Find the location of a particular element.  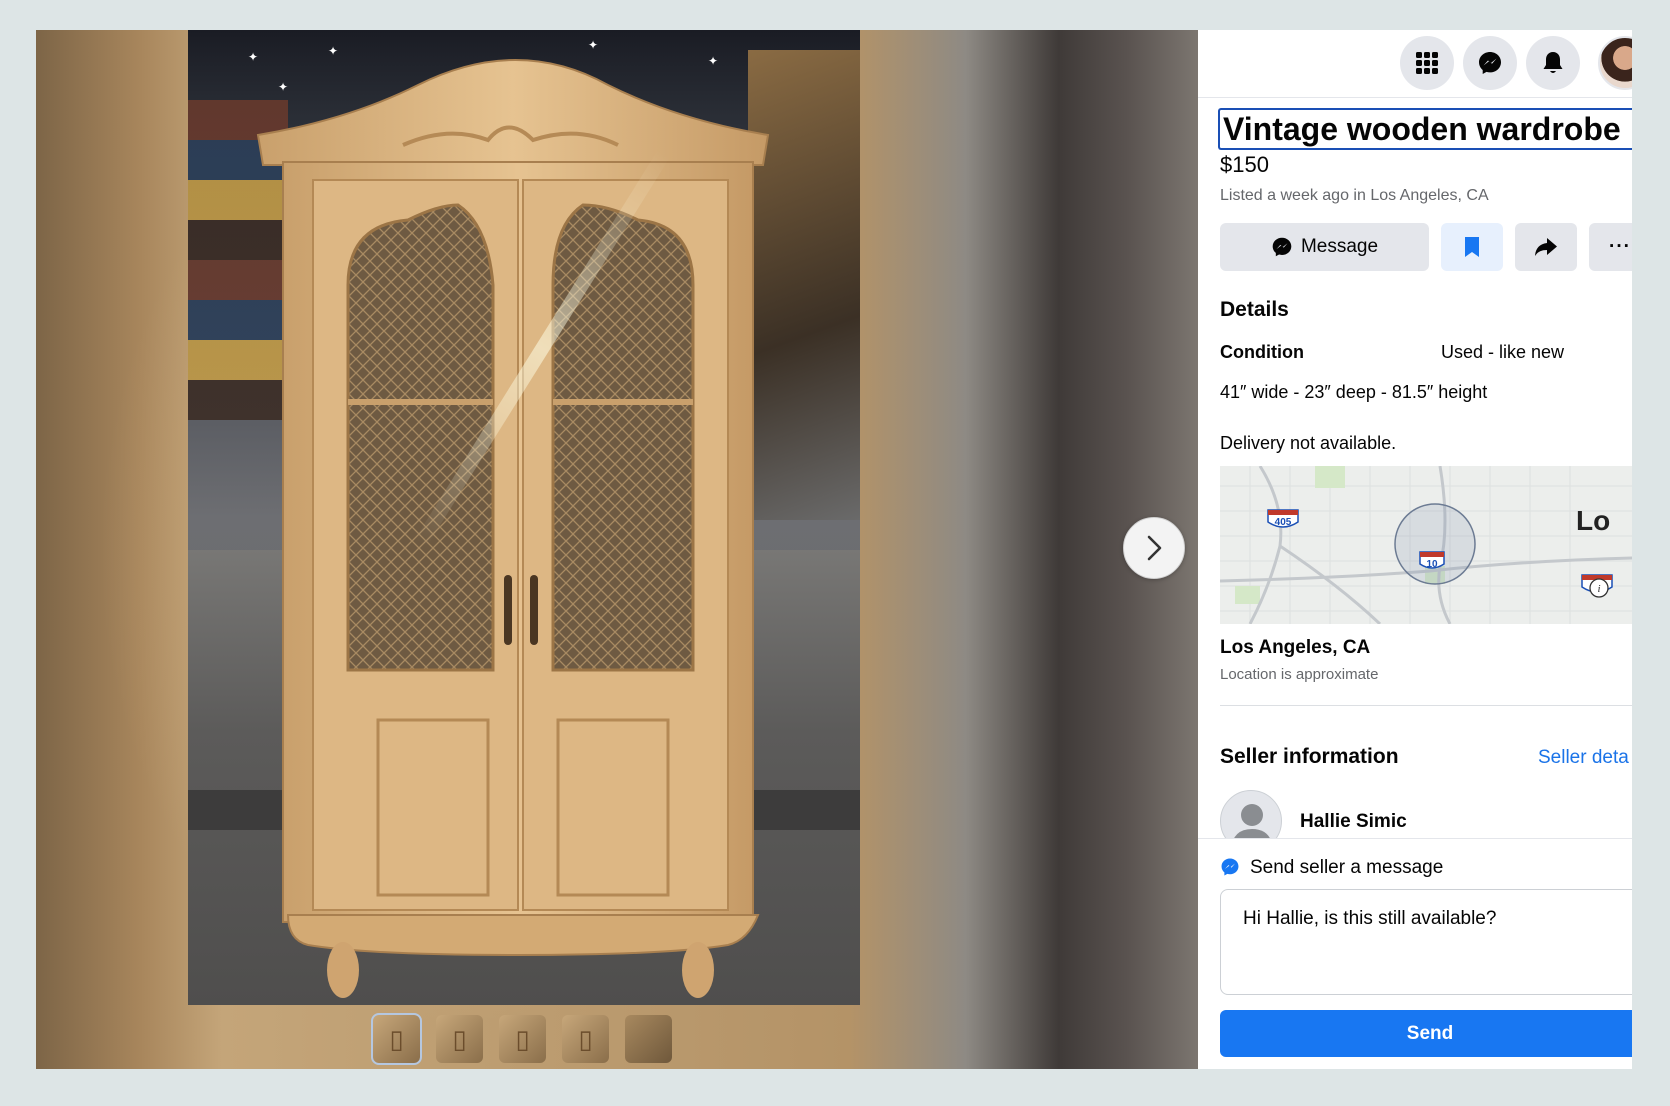

message-button-label: Message is located at coordinates (1339, 246).